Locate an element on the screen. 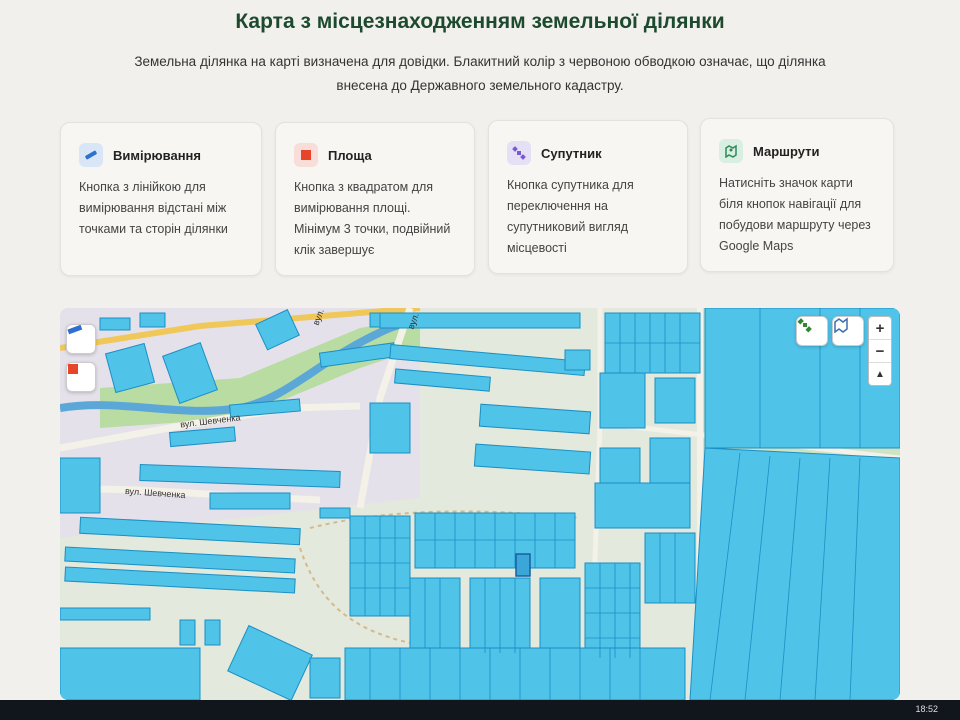 The height and width of the screenshot is (720, 960). compass-button: ▲ is located at coordinates (880, 374).